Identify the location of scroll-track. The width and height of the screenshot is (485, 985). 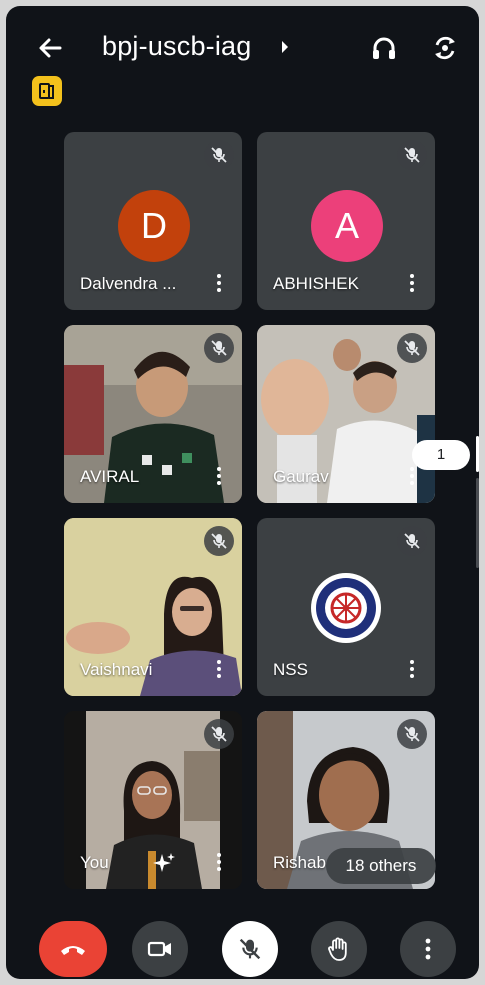
(477, 523).